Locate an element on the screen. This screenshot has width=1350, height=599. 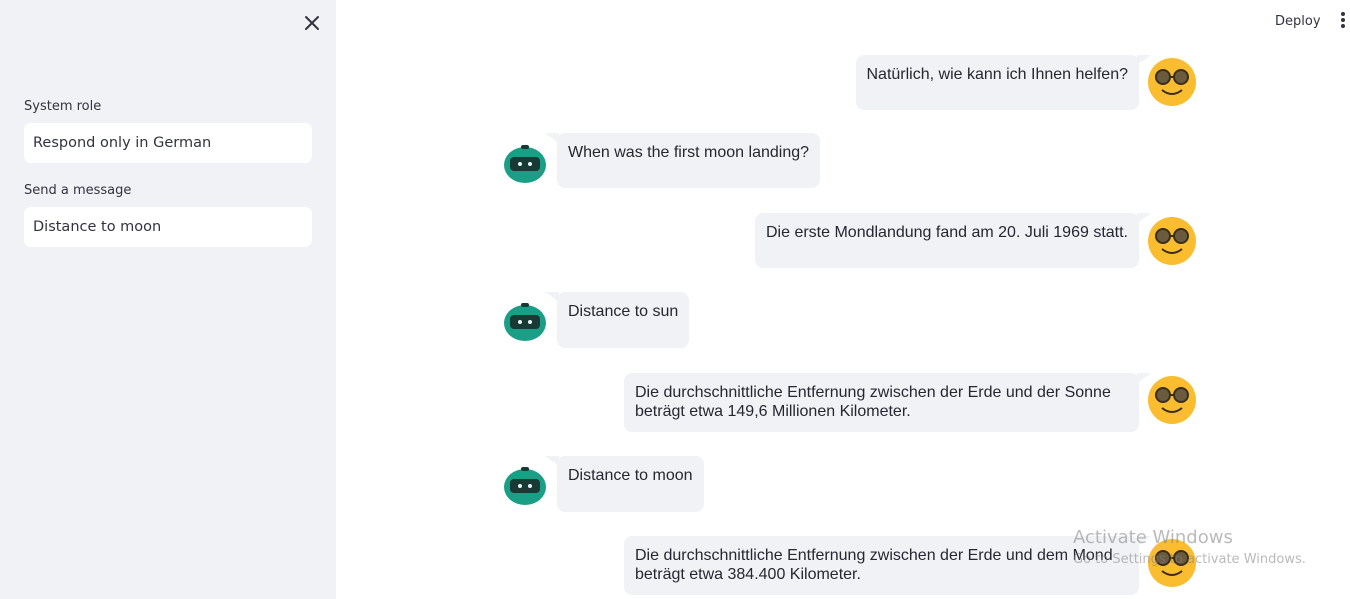
message-text: When was the first moon landing? is located at coordinates (689, 152).